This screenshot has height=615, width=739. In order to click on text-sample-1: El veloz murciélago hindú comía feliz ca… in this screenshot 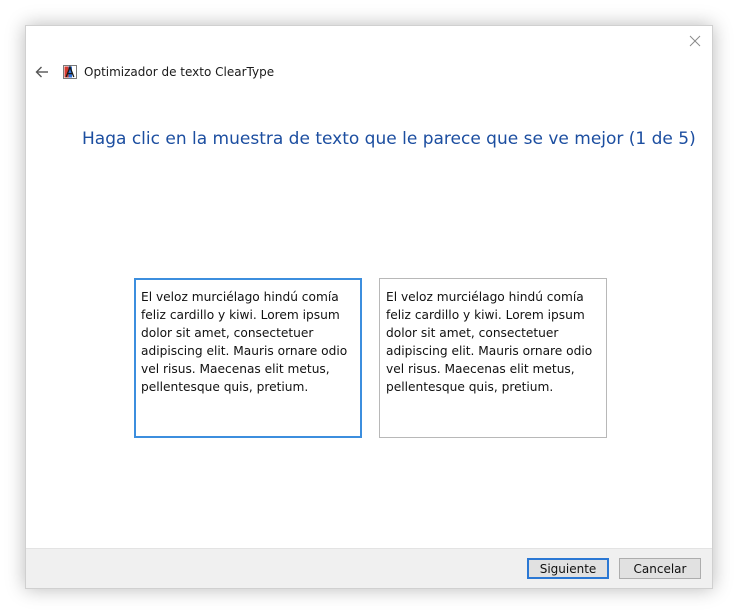, I will do `click(248, 358)`.